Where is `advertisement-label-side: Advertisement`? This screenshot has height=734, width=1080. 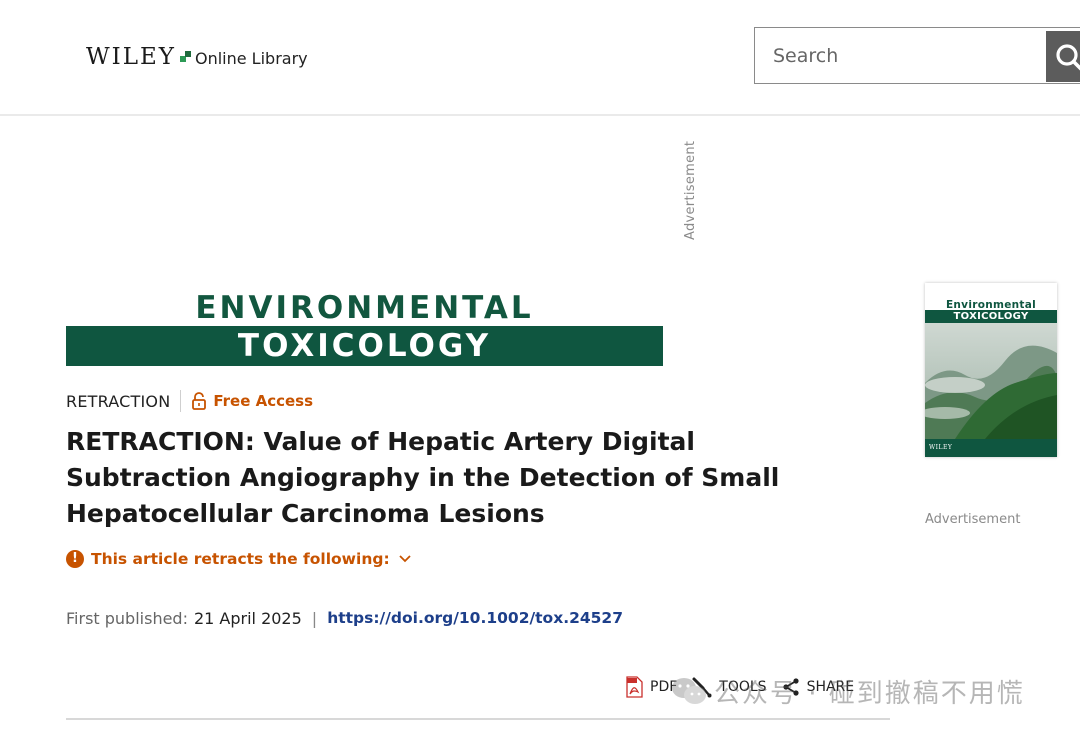
advertisement-label-side: Advertisement is located at coordinates (973, 519).